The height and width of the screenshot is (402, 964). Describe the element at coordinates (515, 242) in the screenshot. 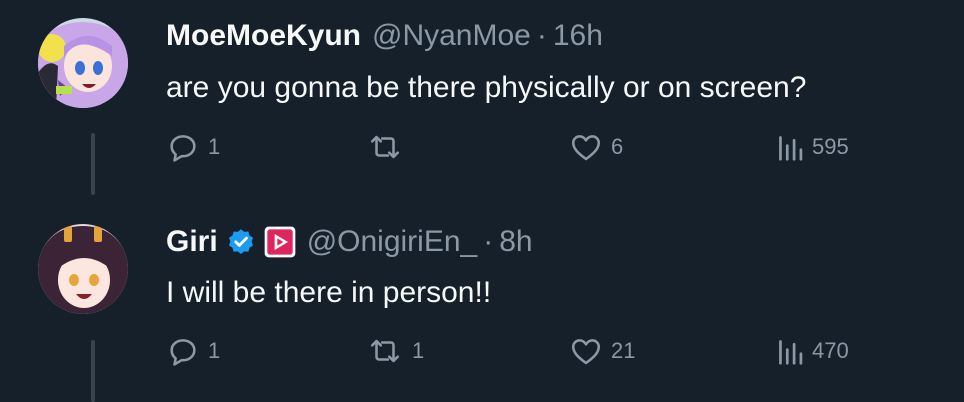

I see `timestamp: 8h` at that location.